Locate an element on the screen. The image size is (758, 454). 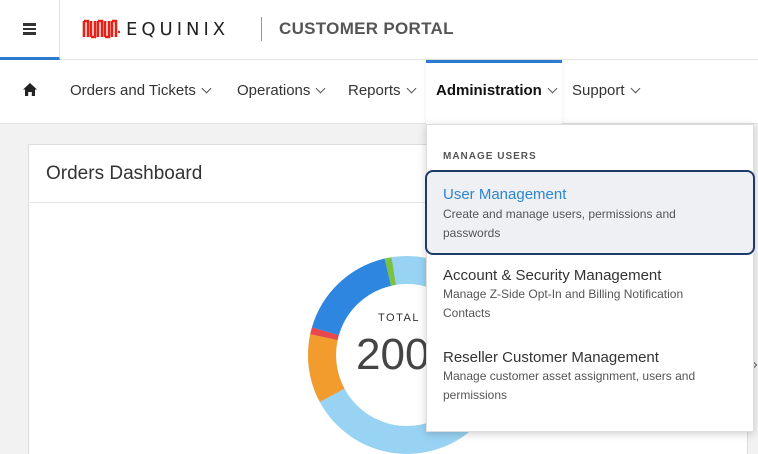
nav-orders-and-tickets-label: Orders and Tickets is located at coordinates (133, 90).